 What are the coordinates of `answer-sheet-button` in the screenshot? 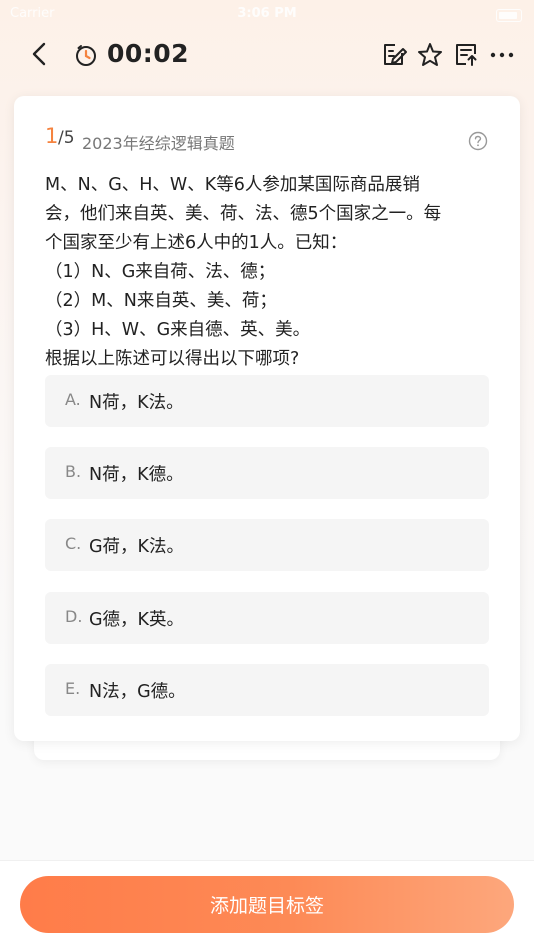 It's located at (467, 55).